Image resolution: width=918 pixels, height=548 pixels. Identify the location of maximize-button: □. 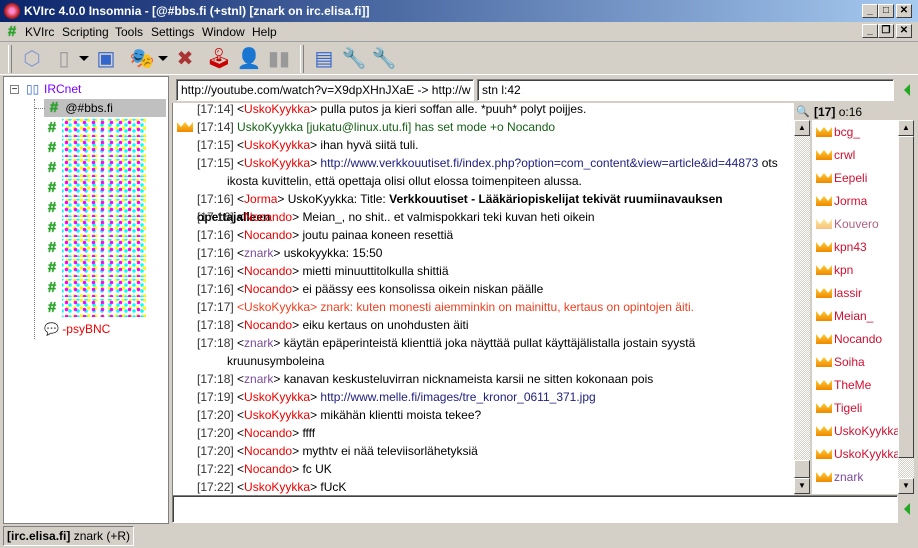
(886, 11).